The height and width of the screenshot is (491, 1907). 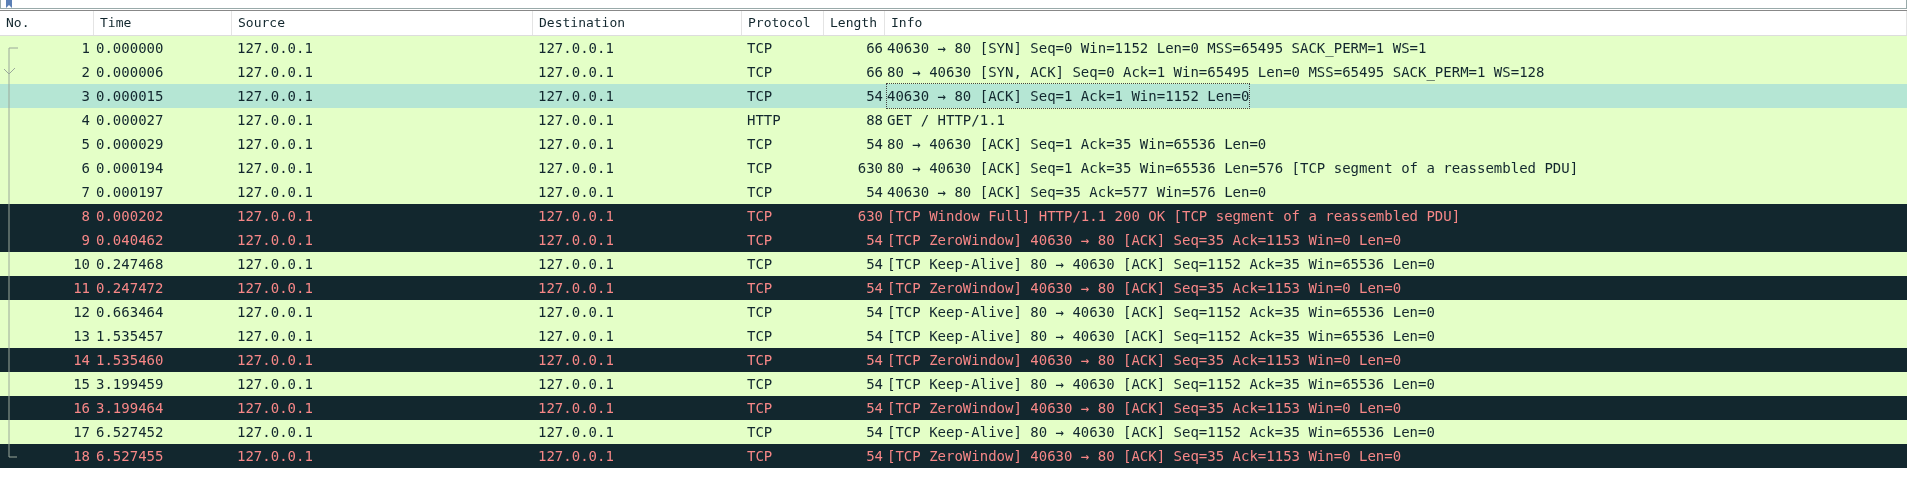 What do you see at coordinates (163, 23) in the screenshot?
I see `column-header: Time` at bounding box center [163, 23].